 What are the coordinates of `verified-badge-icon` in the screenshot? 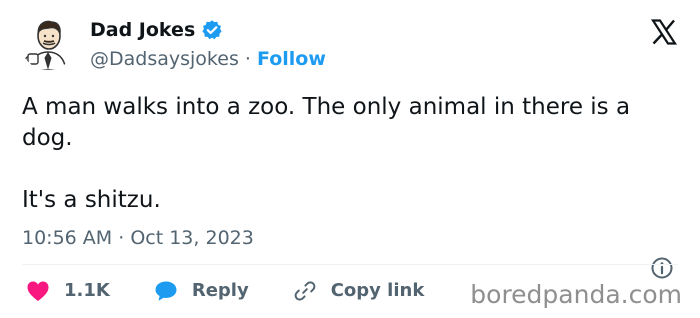 It's located at (212, 30).